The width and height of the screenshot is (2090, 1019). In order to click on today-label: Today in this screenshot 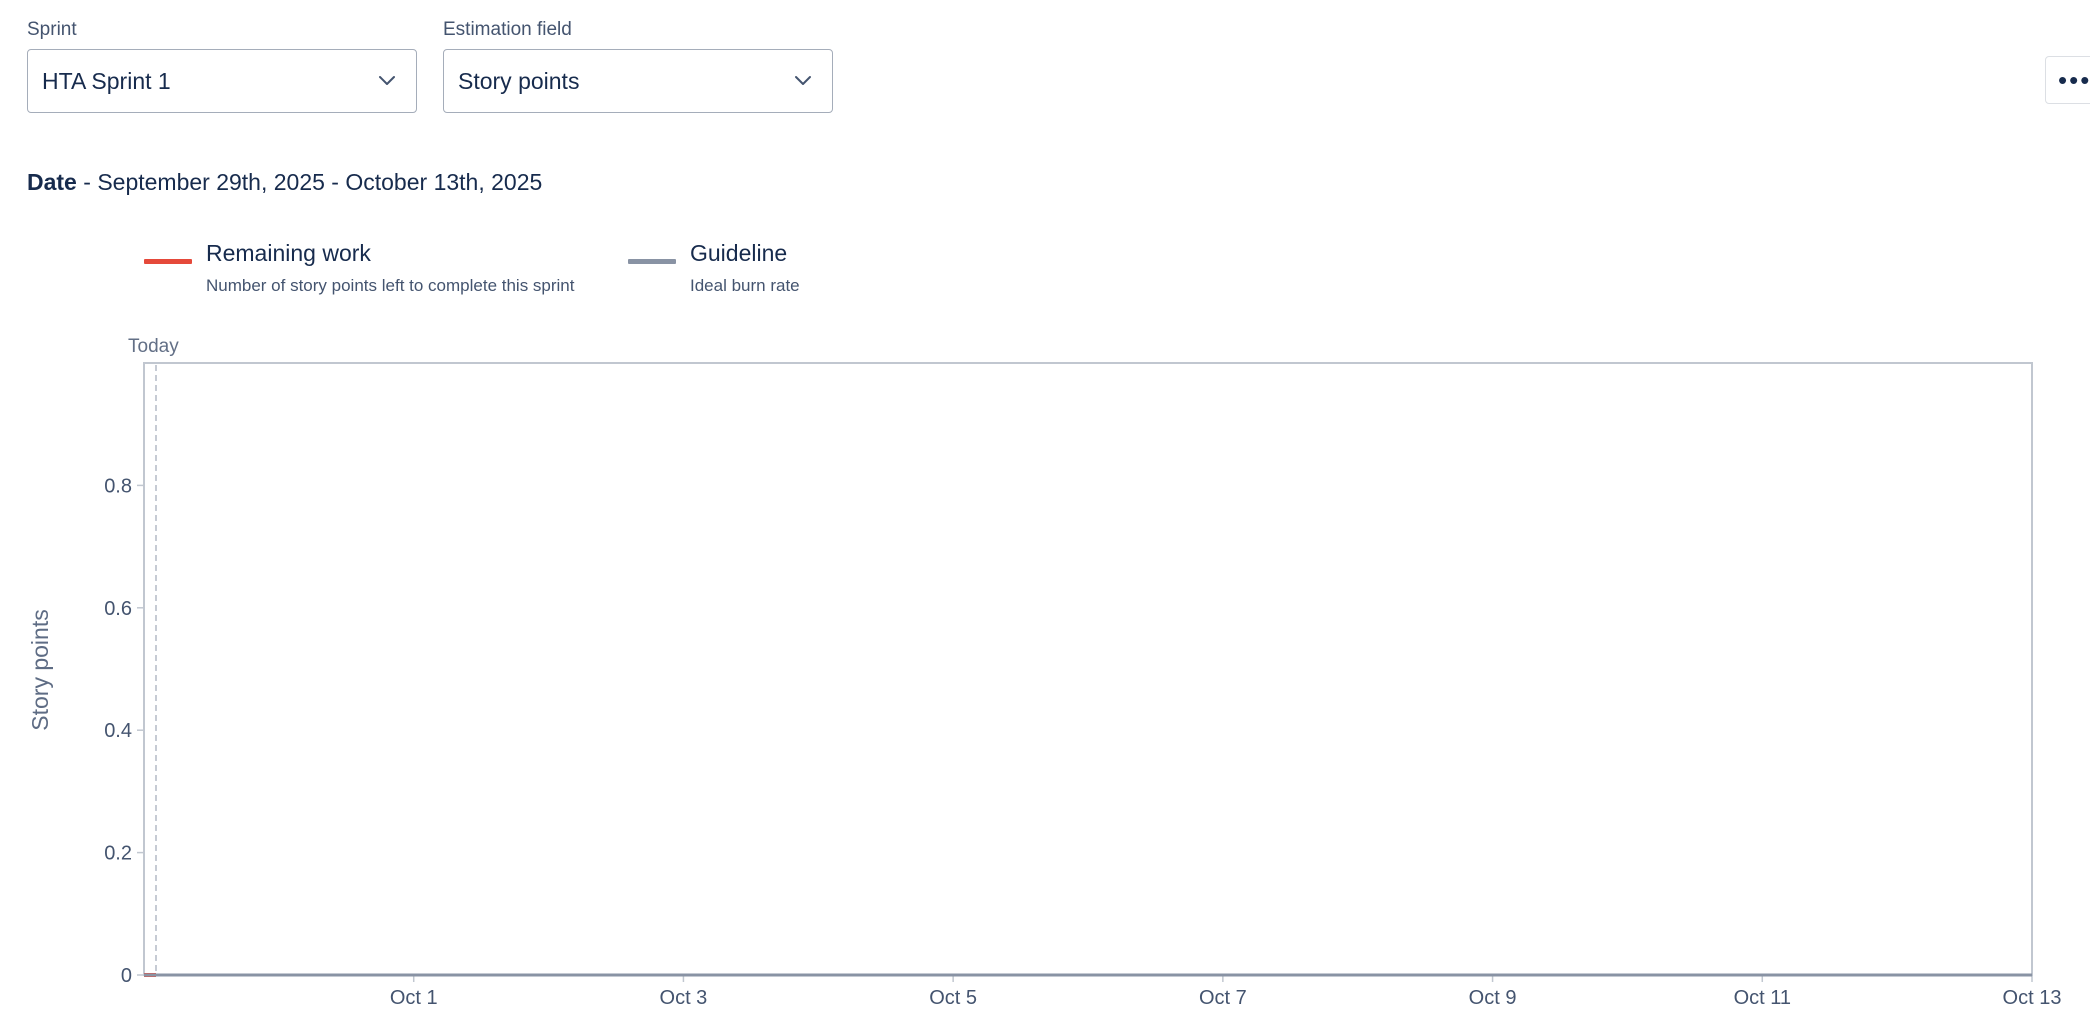, I will do `click(153, 346)`.